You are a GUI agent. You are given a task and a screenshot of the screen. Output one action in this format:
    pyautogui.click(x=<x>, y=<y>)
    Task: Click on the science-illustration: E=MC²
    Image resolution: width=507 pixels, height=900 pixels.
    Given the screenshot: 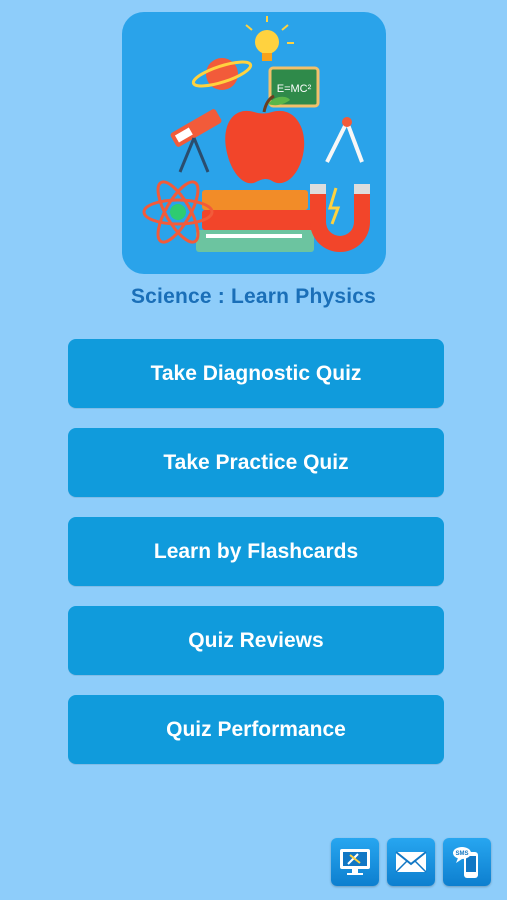 What is the action you would take?
    pyautogui.click(x=256, y=134)
    